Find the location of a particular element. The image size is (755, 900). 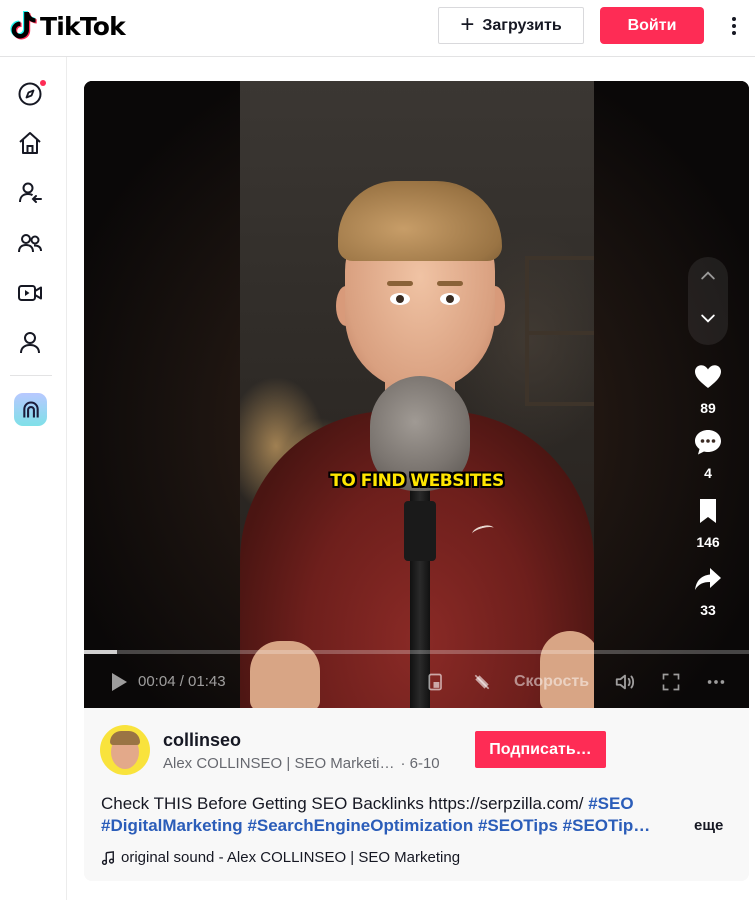

tiktok-logo: TikTok is located at coordinates (68, 26).